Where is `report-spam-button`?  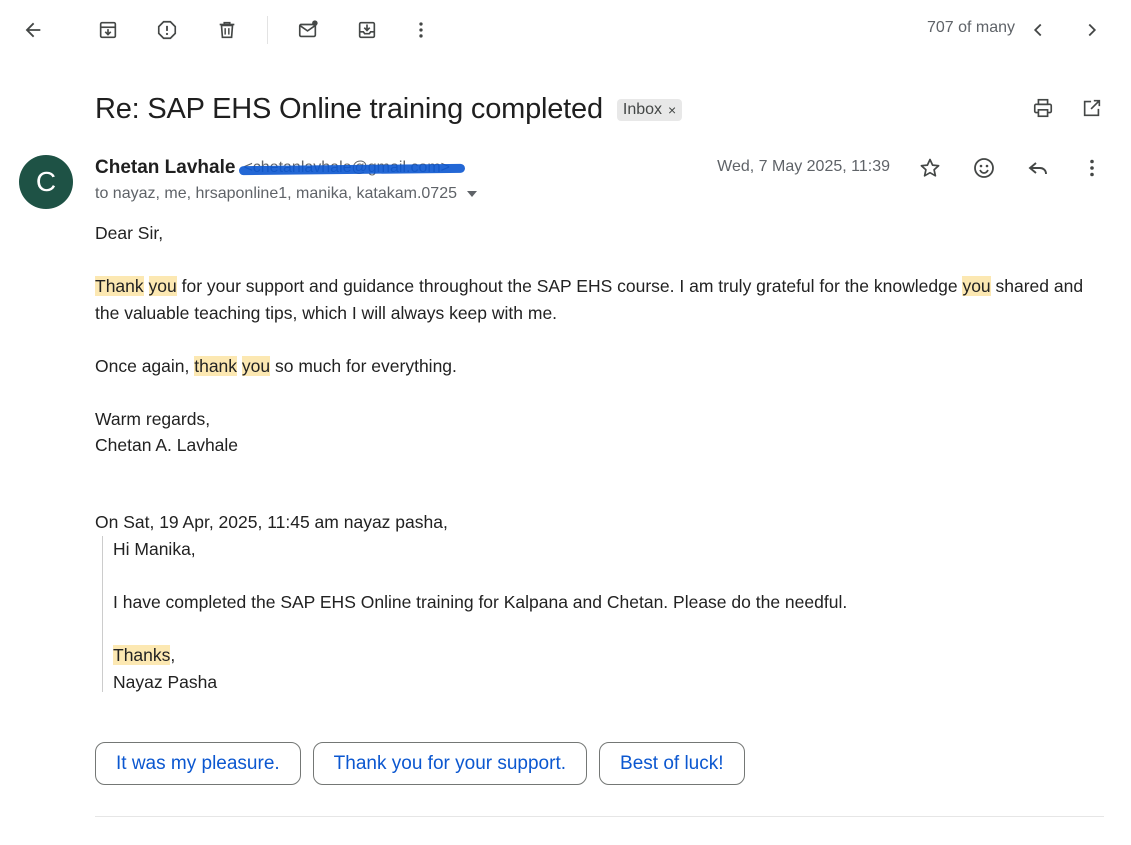 report-spam-button is located at coordinates (167, 30).